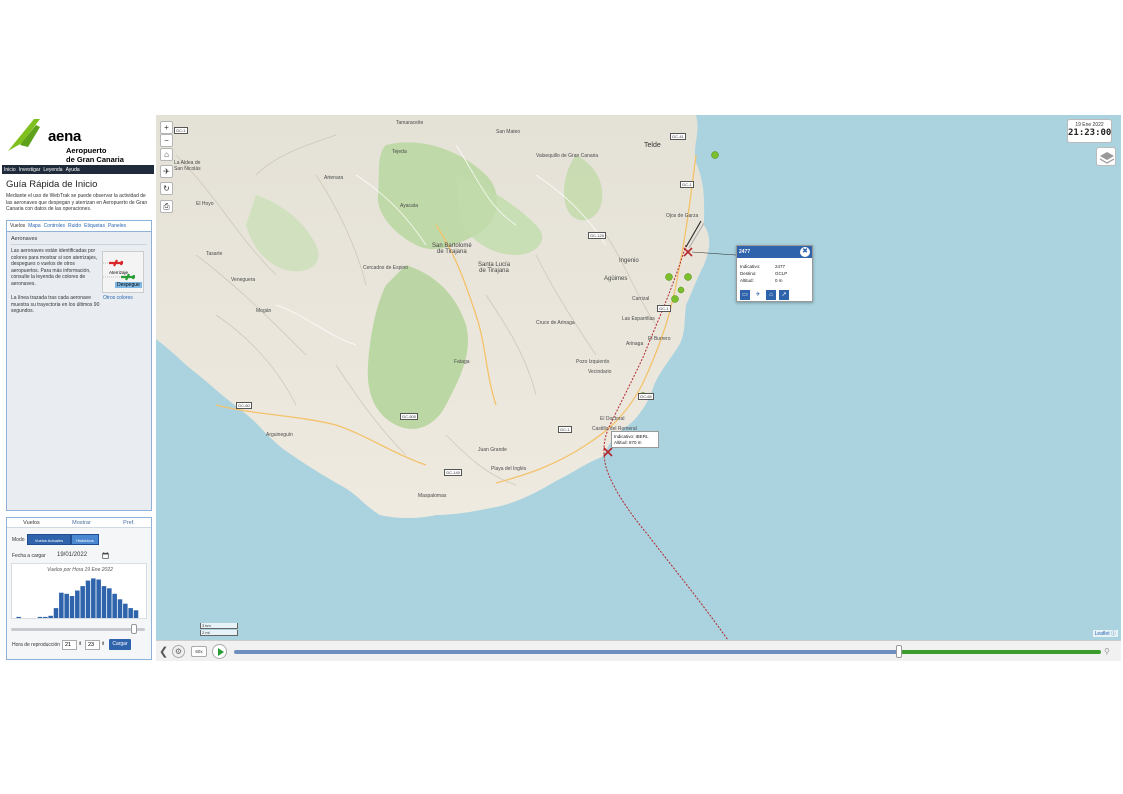 The height and width of the screenshot is (794, 1123). What do you see at coordinates (494, 268) in the screenshot?
I see `place-label: Santa Lucía de Tirajana` at bounding box center [494, 268].